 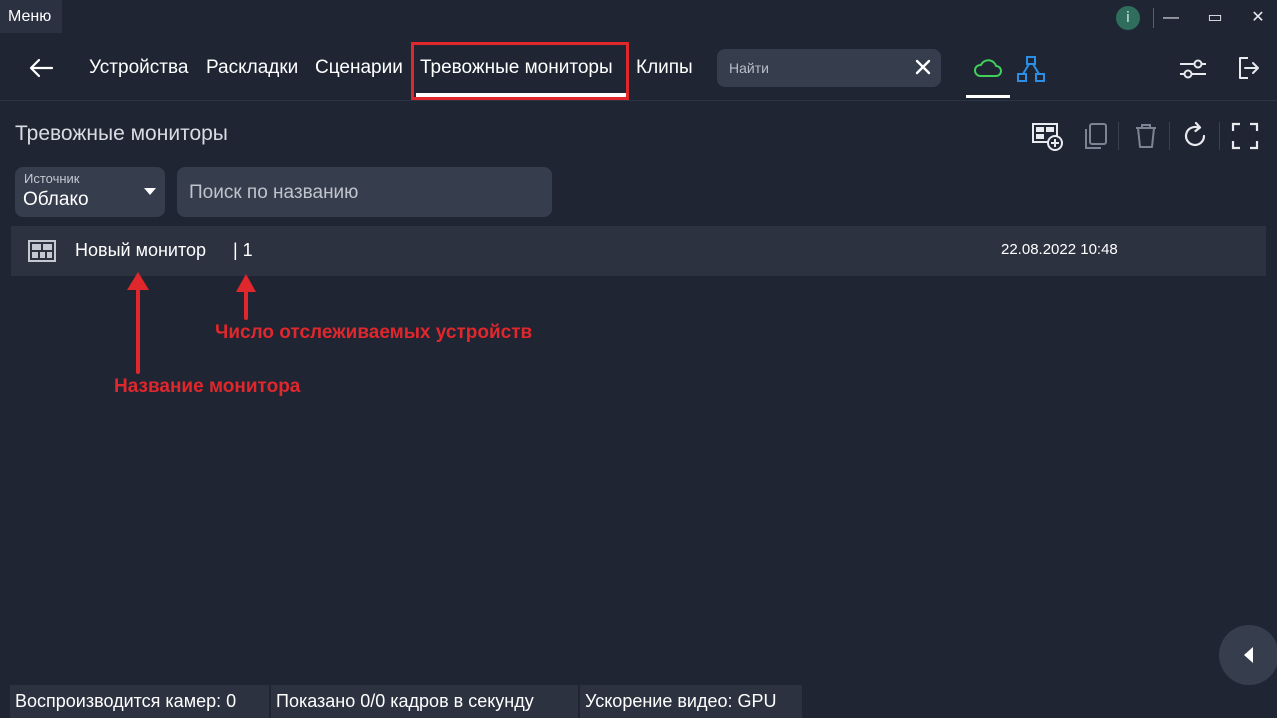 What do you see at coordinates (138, 68) in the screenshot?
I see `tab-devices: Устройства` at bounding box center [138, 68].